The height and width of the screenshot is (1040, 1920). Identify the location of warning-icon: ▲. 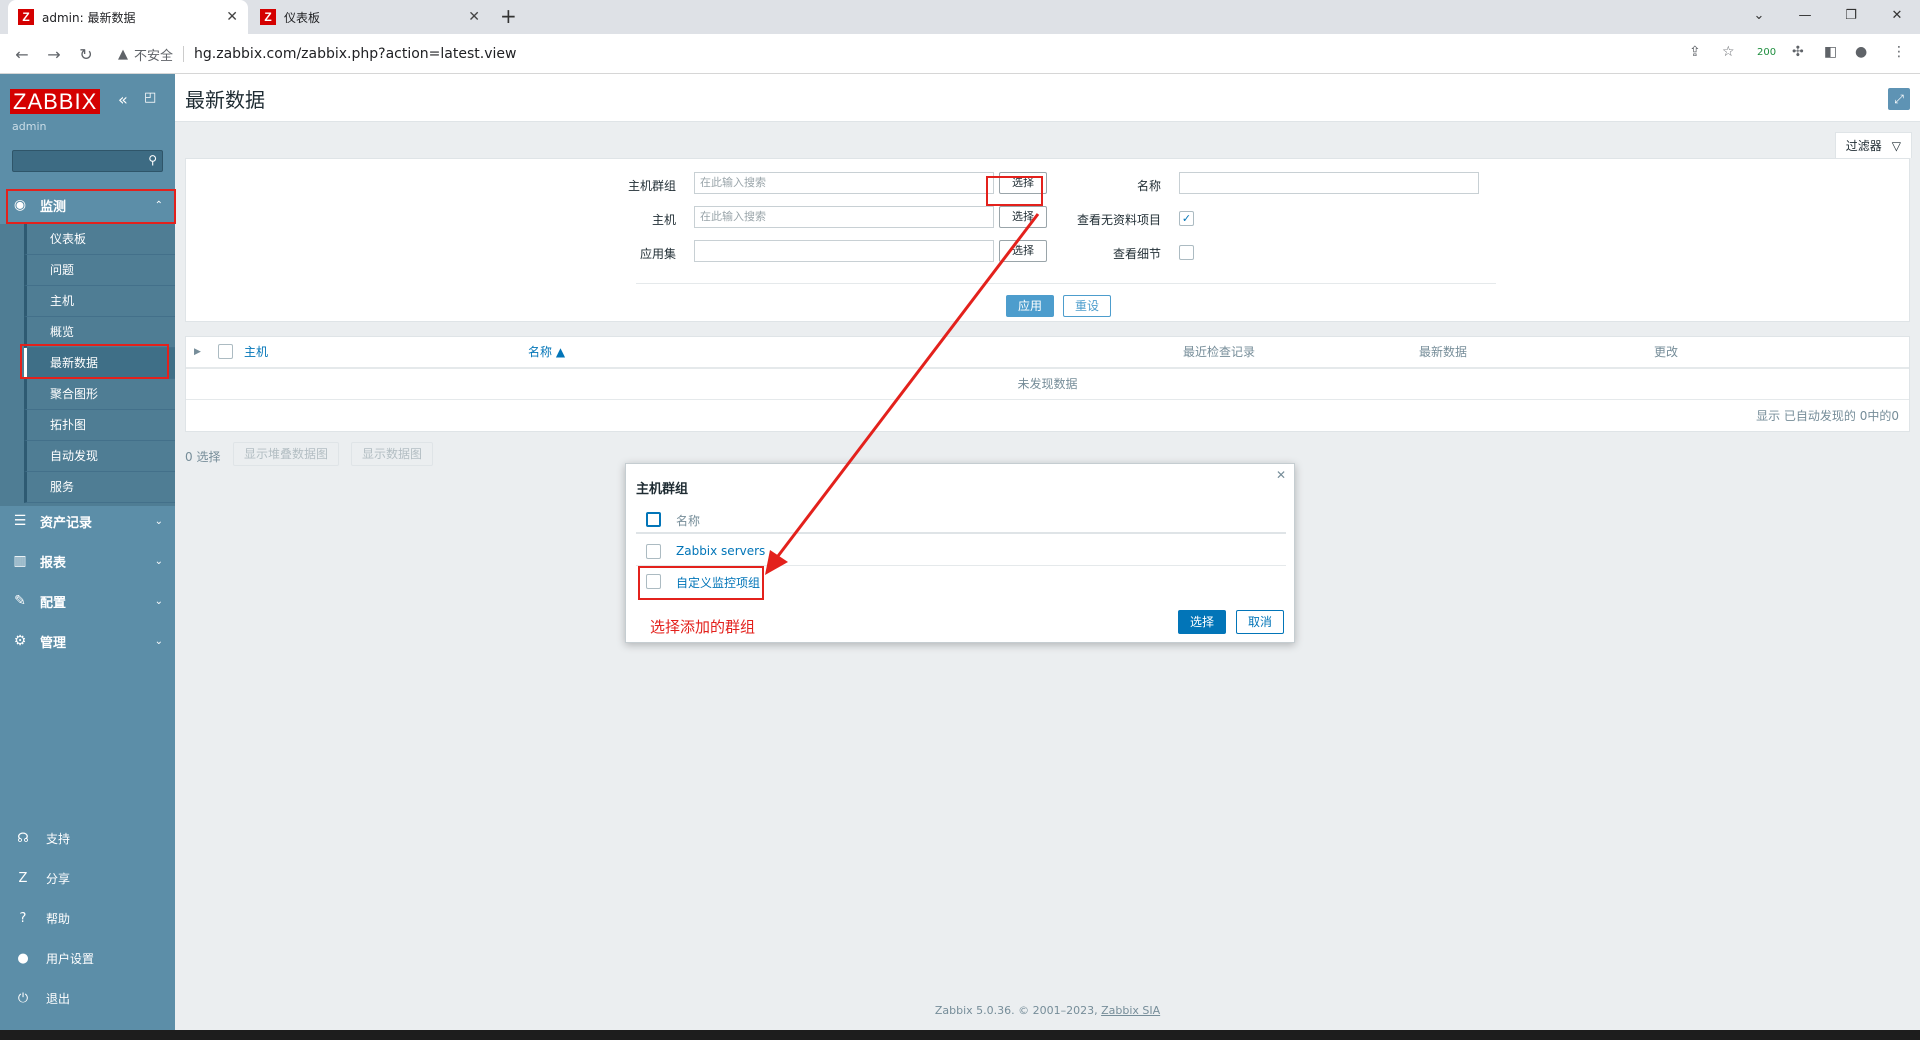
(123, 54).